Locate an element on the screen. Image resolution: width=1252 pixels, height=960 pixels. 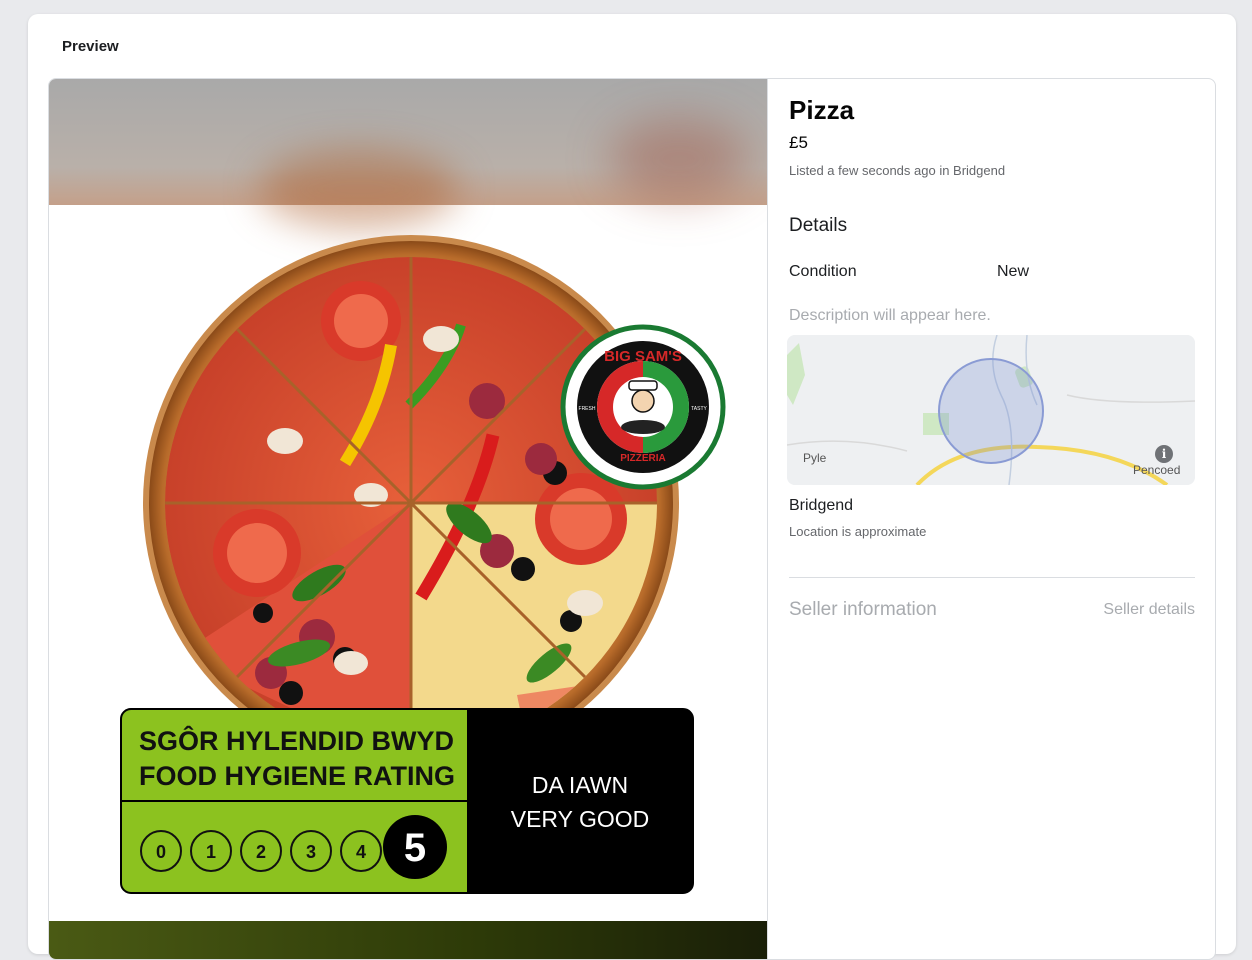
rating-line-welsh: SGÔR HYLENDID BWYD is located at coordinates (296, 740).